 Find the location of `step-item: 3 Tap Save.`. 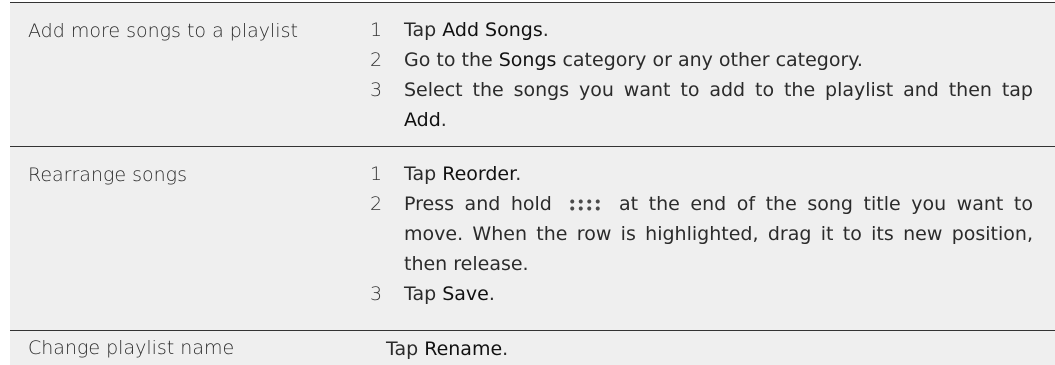

step-item: 3 Tap Save. is located at coordinates (701, 294).